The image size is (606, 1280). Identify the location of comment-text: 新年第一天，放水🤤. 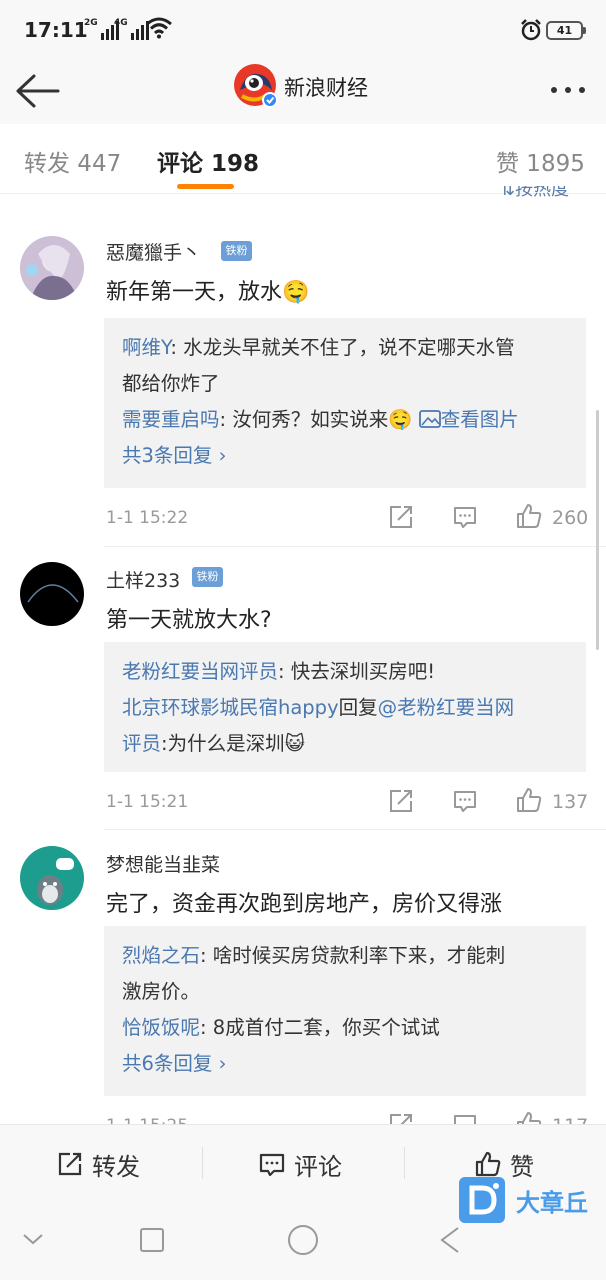
(208, 292).